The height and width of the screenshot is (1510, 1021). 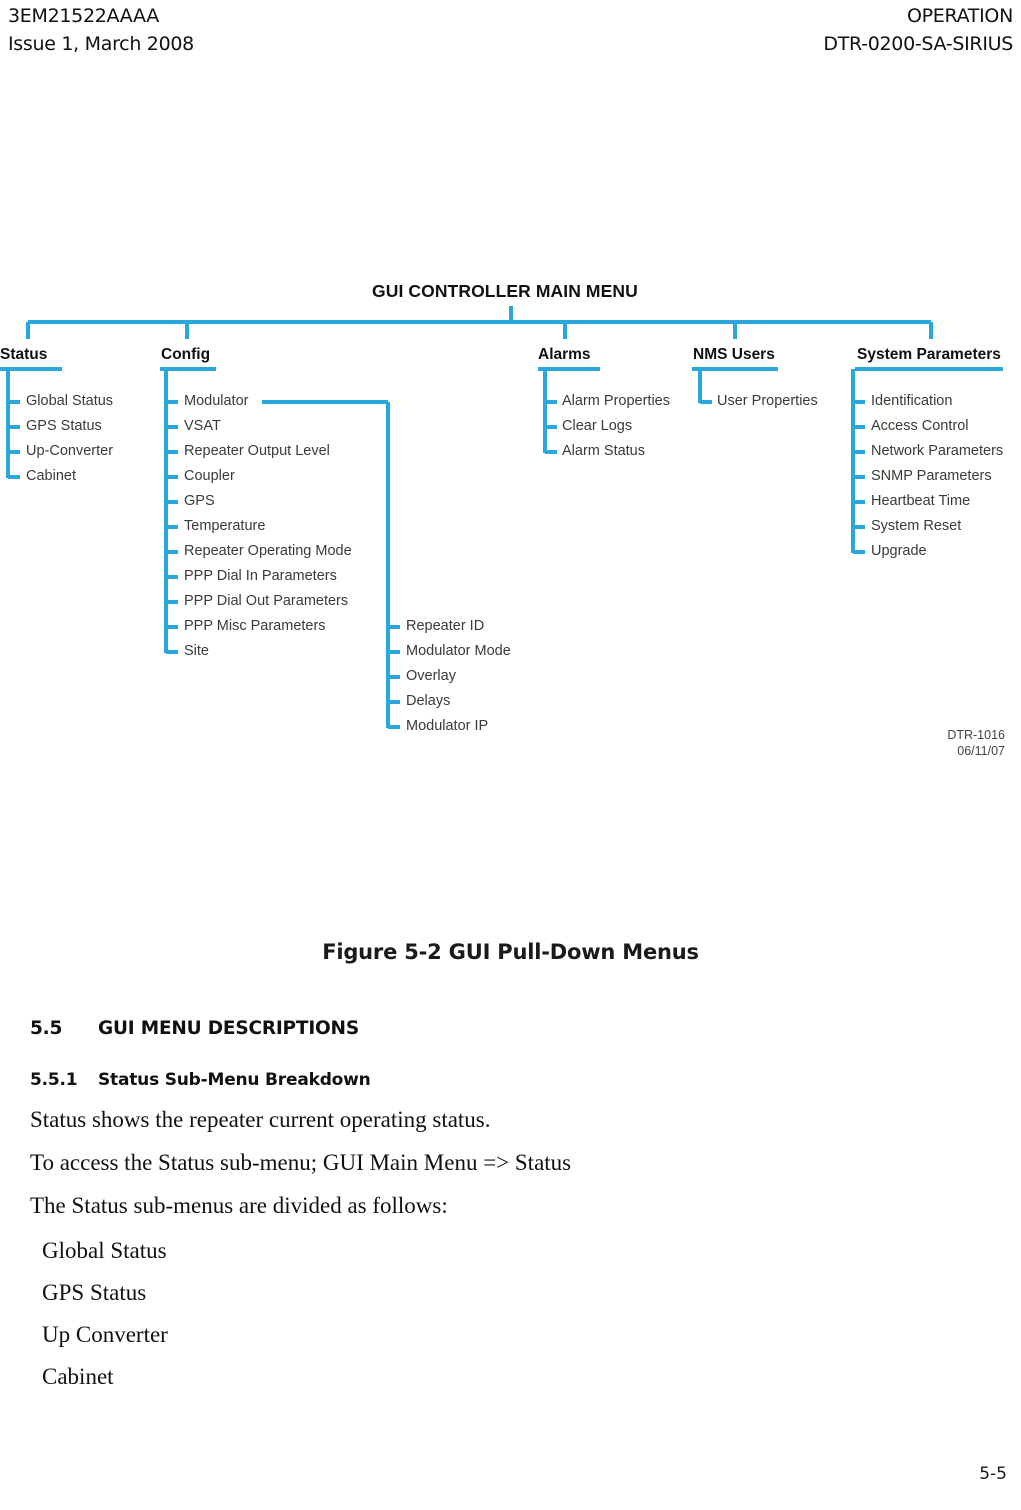 I want to click on drawing-date: 06/11/07, so click(x=981, y=751).